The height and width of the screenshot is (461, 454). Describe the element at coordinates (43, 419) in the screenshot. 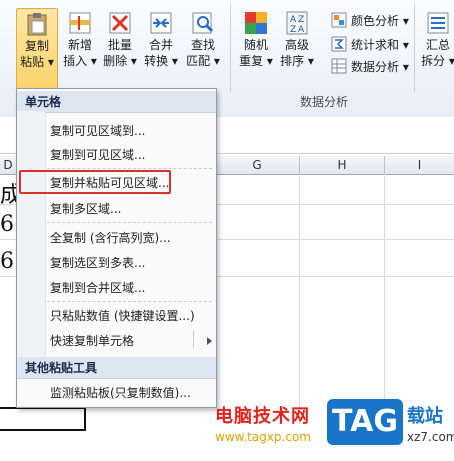

I see `selected-cell` at that location.